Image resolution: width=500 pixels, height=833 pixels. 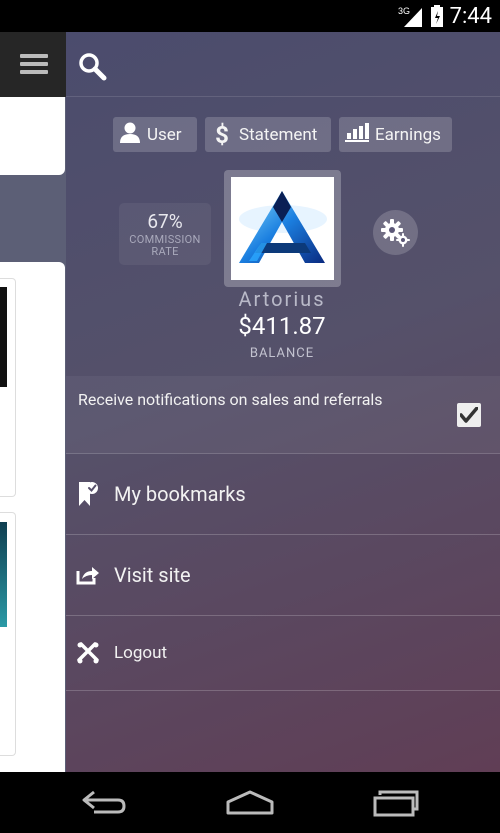 I want to click on menu-item-visit-site-label: Visit site, so click(x=152, y=575).